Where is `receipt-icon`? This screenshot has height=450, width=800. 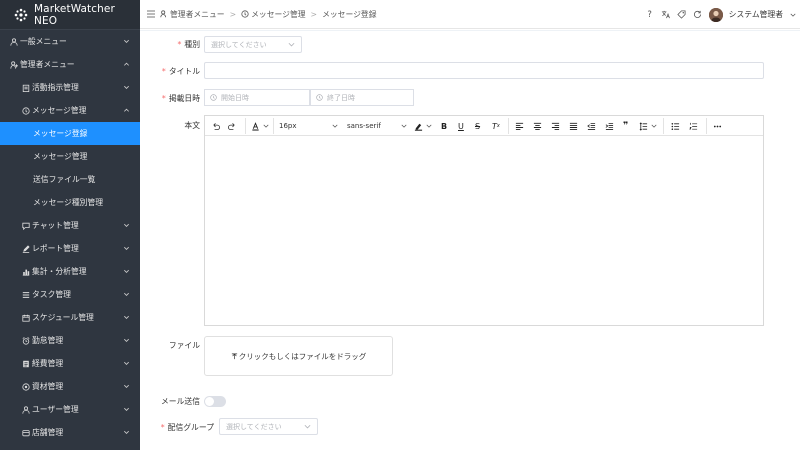 receipt-icon is located at coordinates (25, 363).